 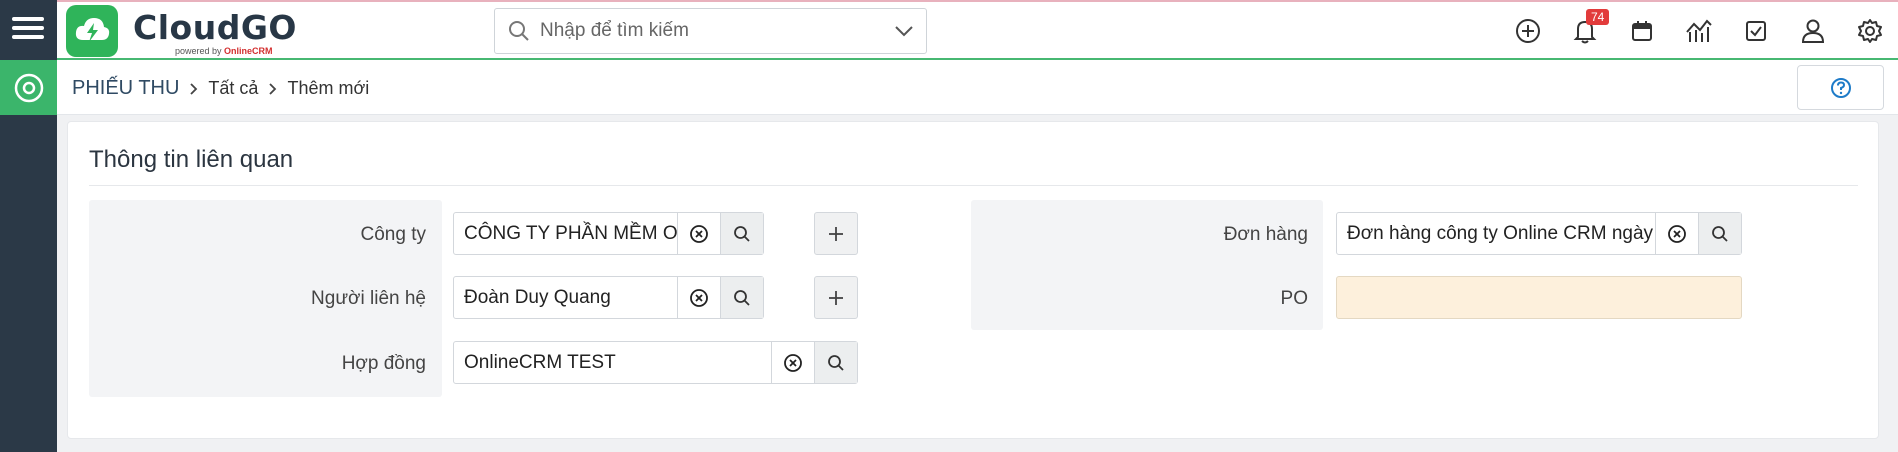 I want to click on po-input, so click(x=1539, y=297).